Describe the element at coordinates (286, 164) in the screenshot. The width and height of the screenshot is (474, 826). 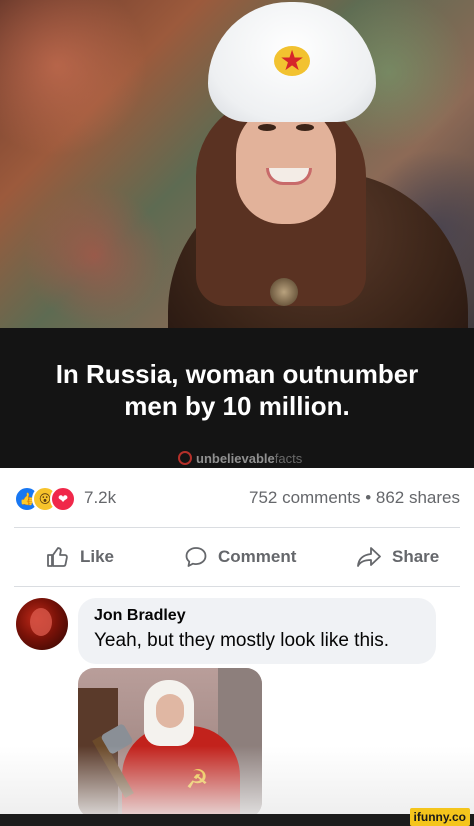
I see `woman-face` at that location.